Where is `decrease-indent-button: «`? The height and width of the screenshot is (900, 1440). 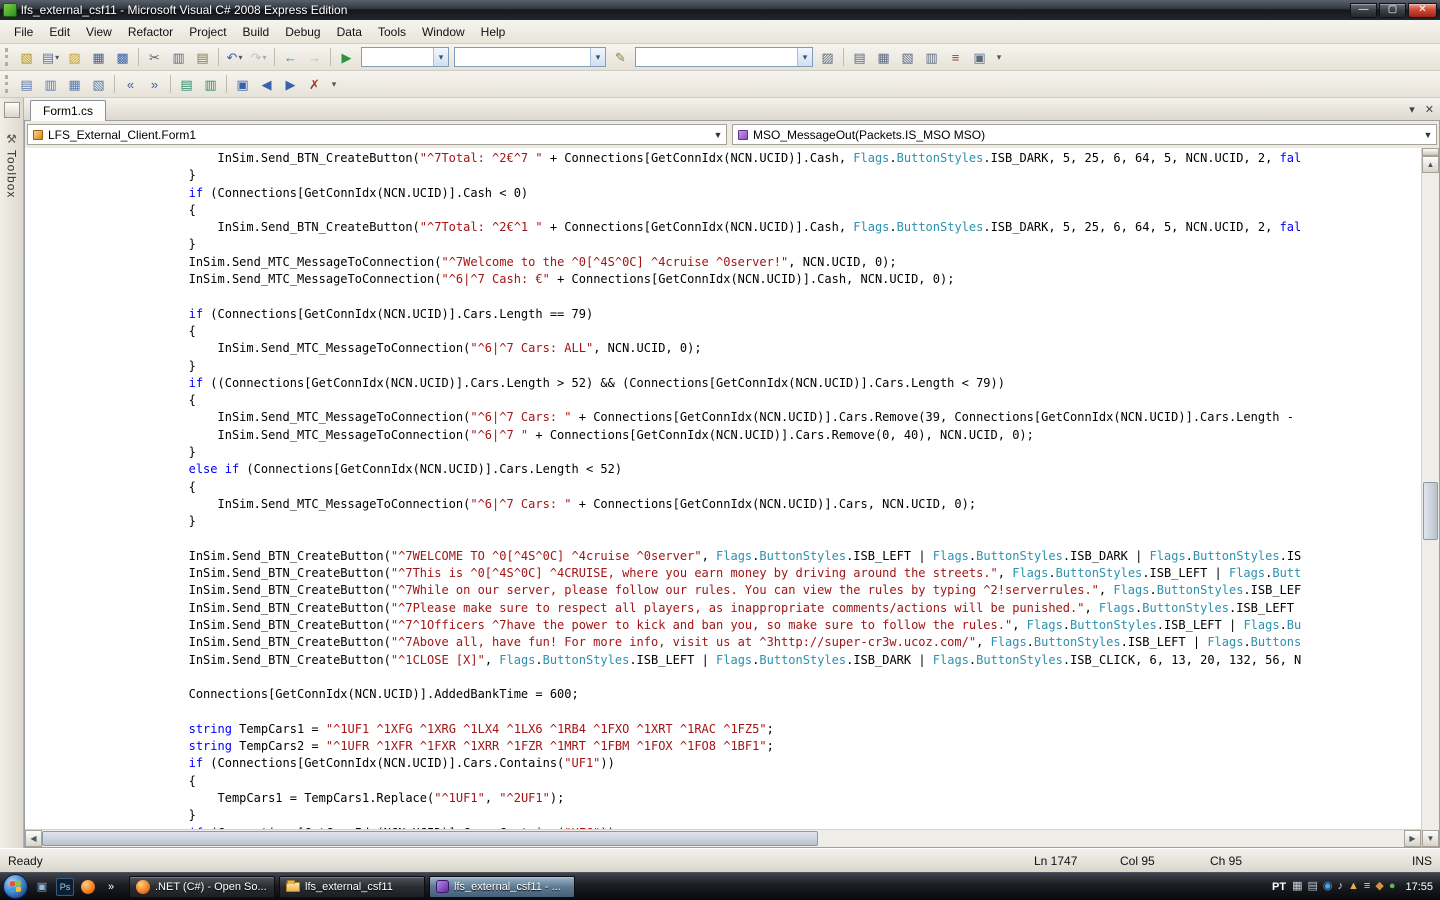
decrease-indent-button: « is located at coordinates (130, 84).